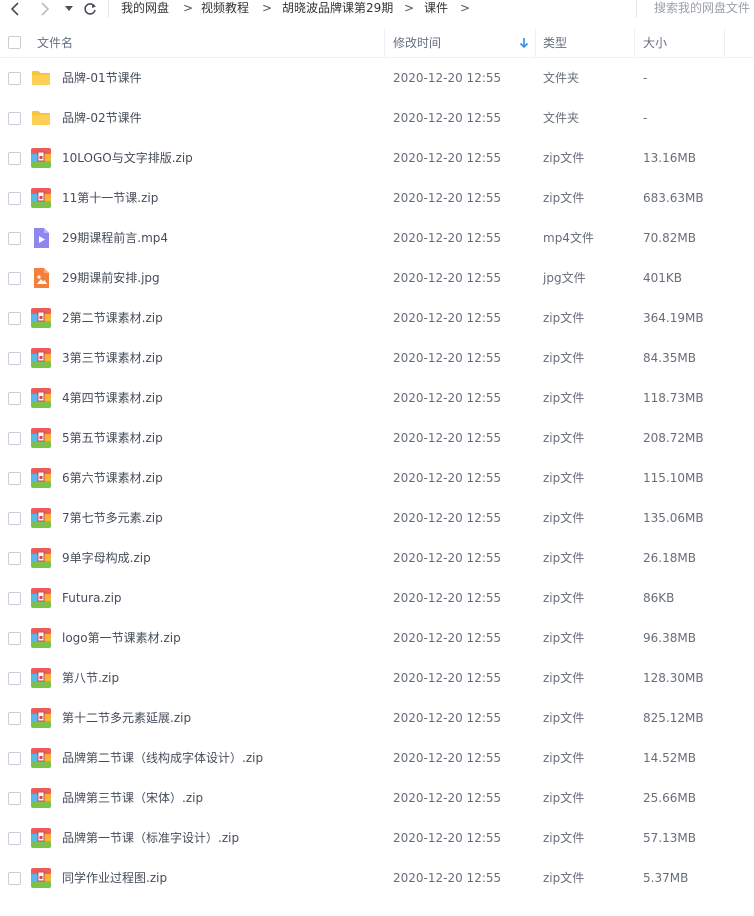 This screenshot has height=916, width=754. Describe the element at coordinates (112, 318) in the screenshot. I see `file-name: 2第二节课素材.zip` at that location.